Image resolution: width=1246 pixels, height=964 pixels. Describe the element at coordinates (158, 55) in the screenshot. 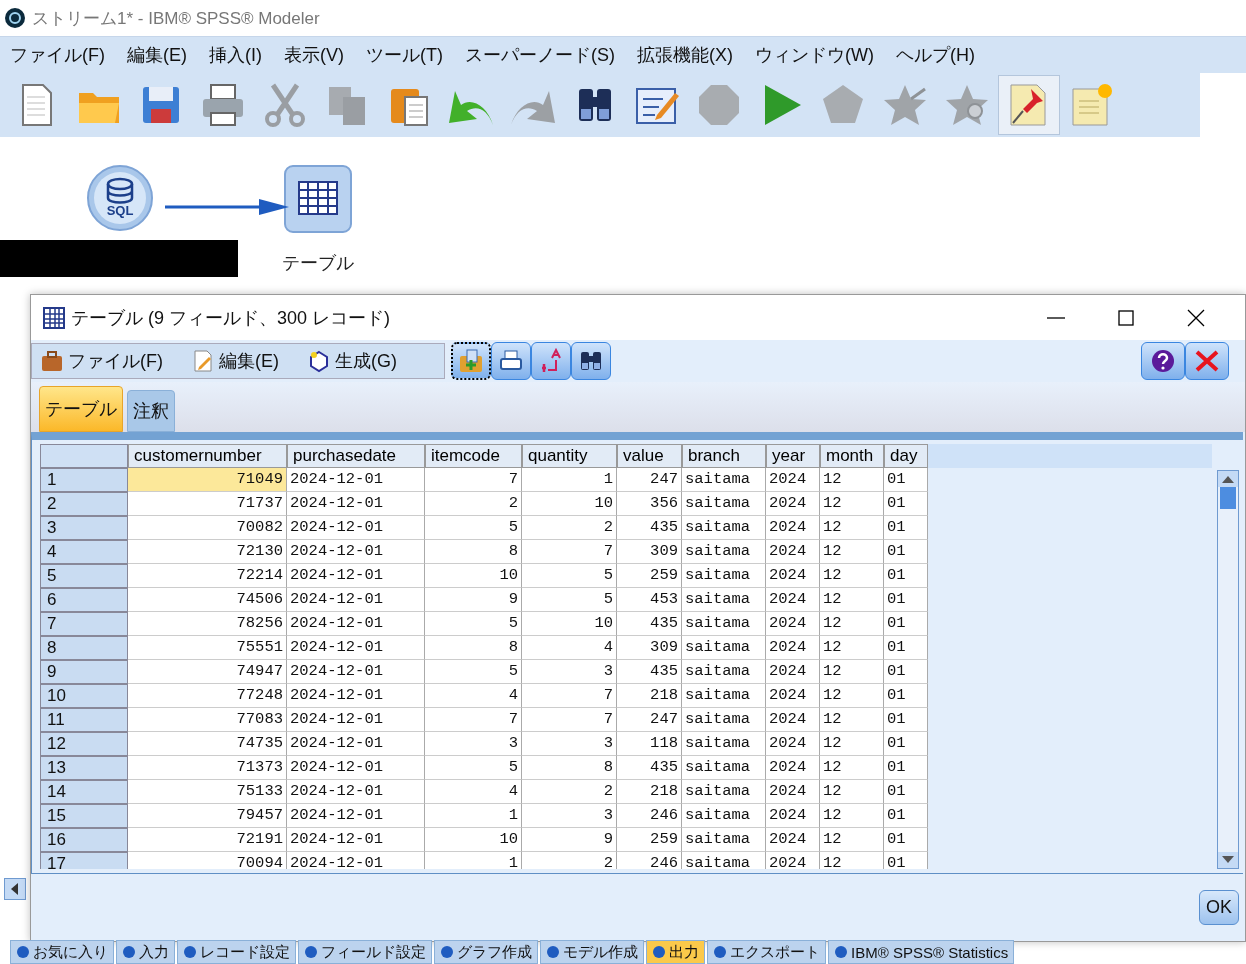

I see `menu-item: 編集(E)` at that location.